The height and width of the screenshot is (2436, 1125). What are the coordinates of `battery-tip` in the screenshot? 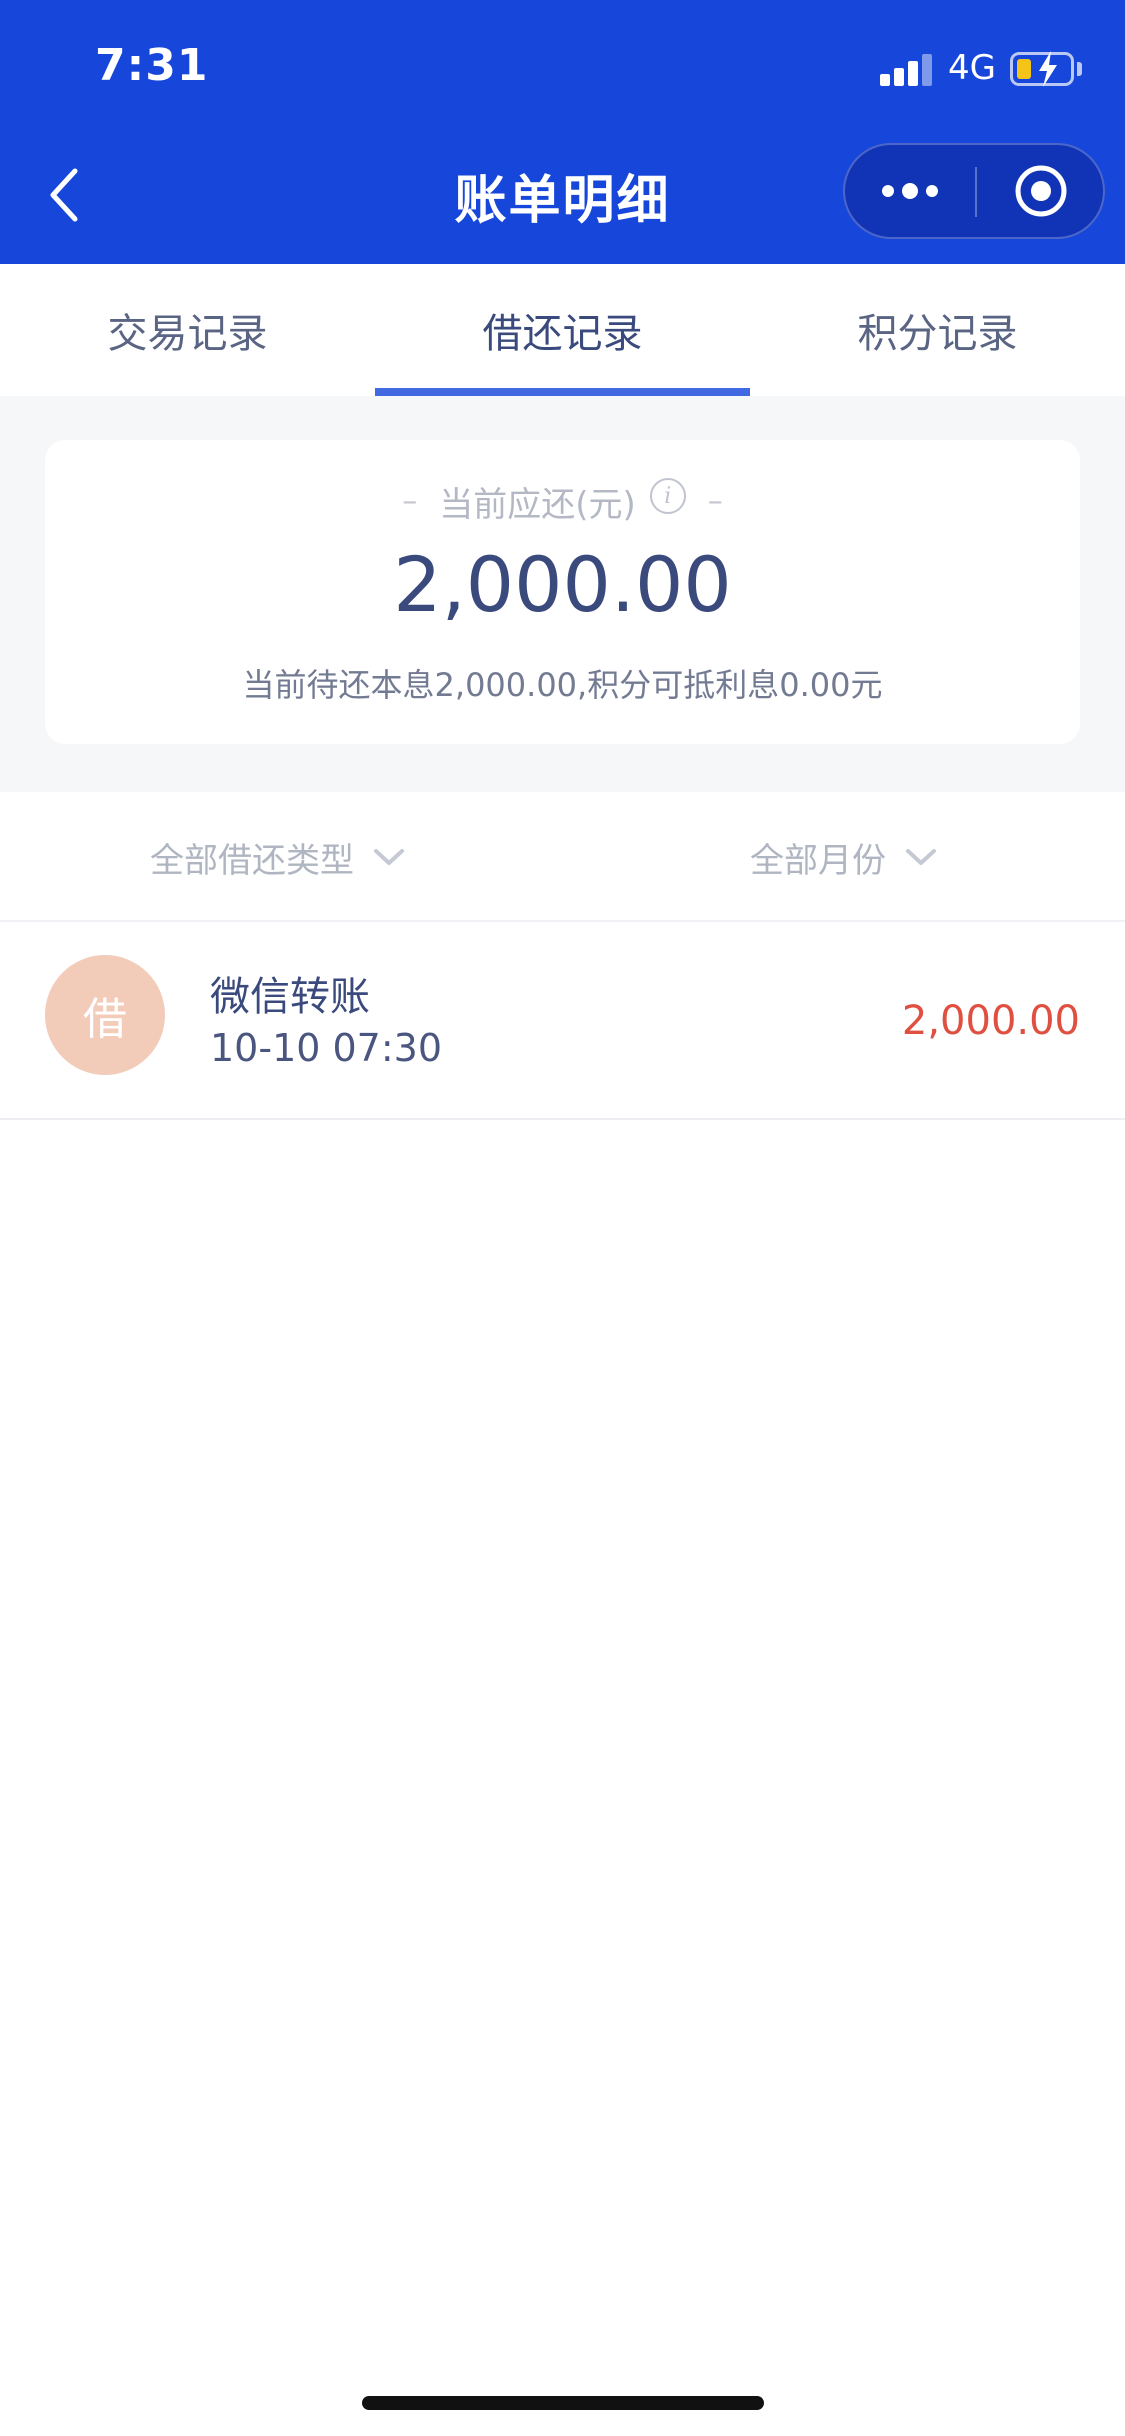 It's located at (1079, 69).